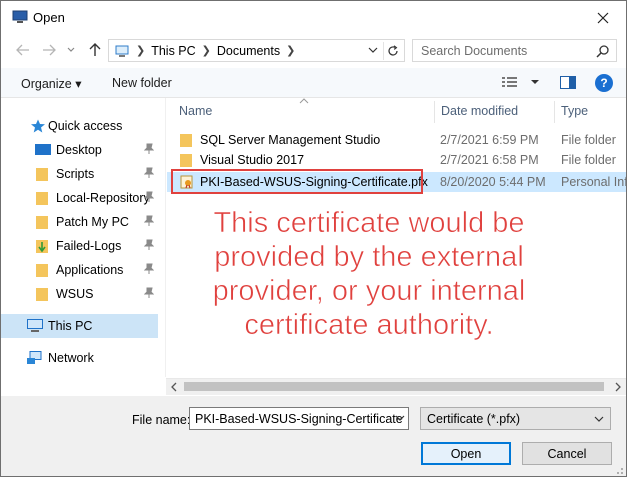 This screenshot has height=477, width=627. Describe the element at coordinates (369, 223) in the screenshot. I see `annotation-line: This certificate would be` at that location.